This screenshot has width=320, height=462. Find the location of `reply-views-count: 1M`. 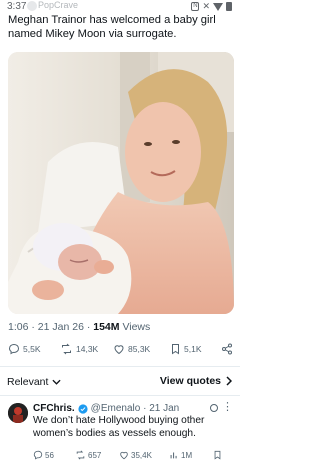

reply-views-count: 1M is located at coordinates (187, 455).